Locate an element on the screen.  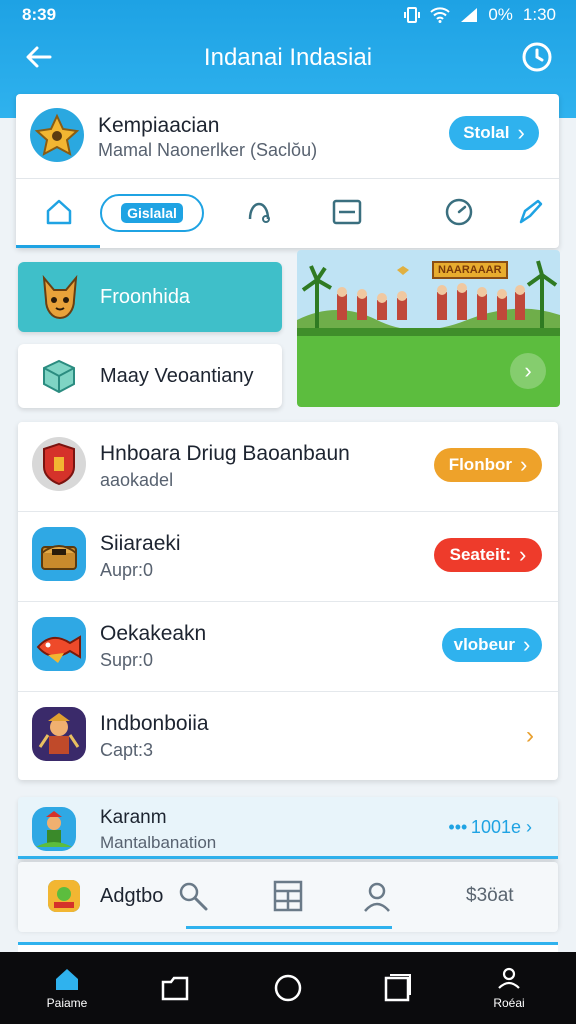
featured-button: Froonhida is located at coordinates (150, 297).